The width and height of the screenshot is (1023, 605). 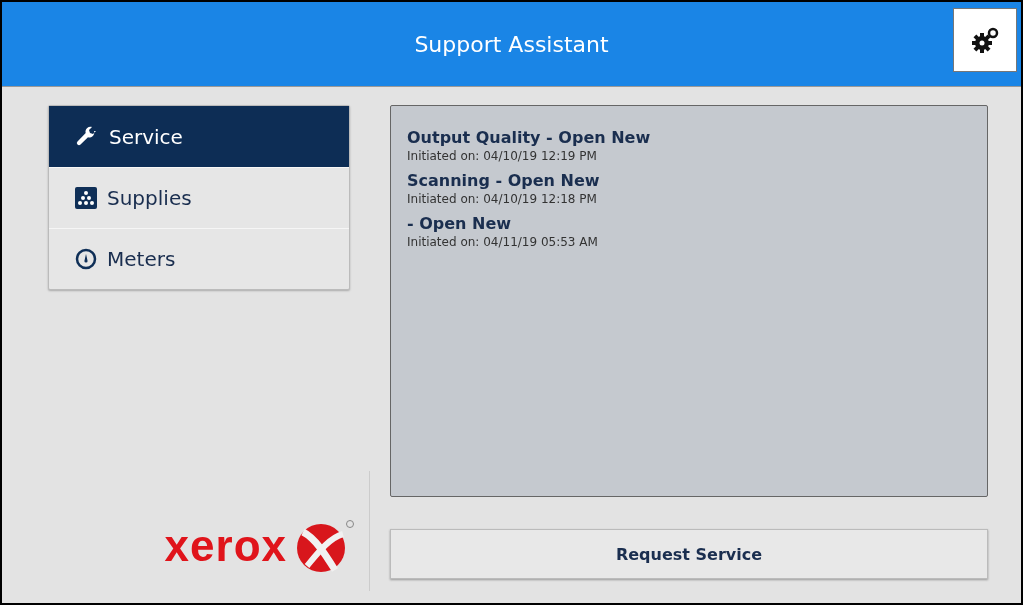 I want to click on request-date: Initiated on: 04/11/19 05:53 AM, so click(x=503, y=242).